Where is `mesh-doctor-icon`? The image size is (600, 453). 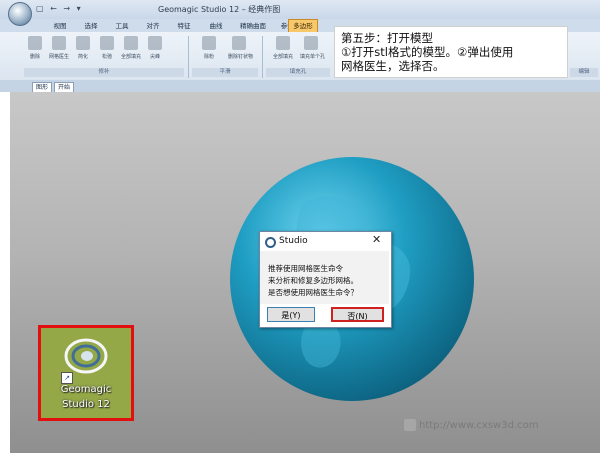
mesh-doctor-icon is located at coordinates (59, 43).